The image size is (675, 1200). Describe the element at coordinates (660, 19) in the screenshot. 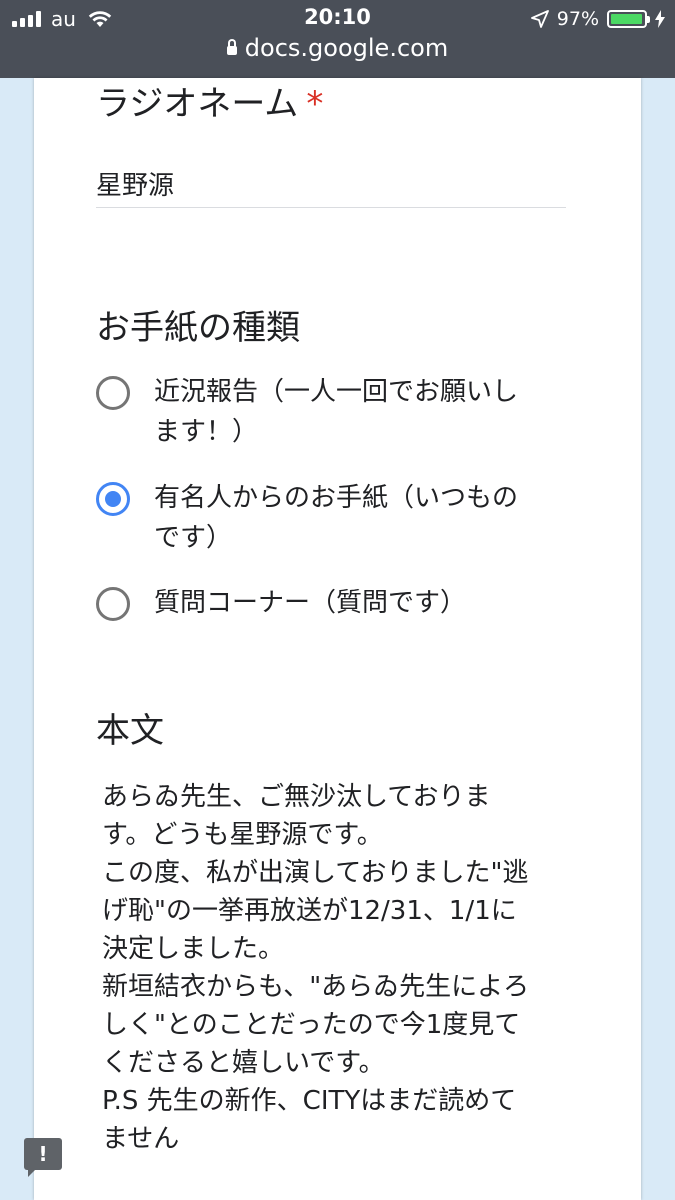

I see `charging-bolt-icon` at that location.